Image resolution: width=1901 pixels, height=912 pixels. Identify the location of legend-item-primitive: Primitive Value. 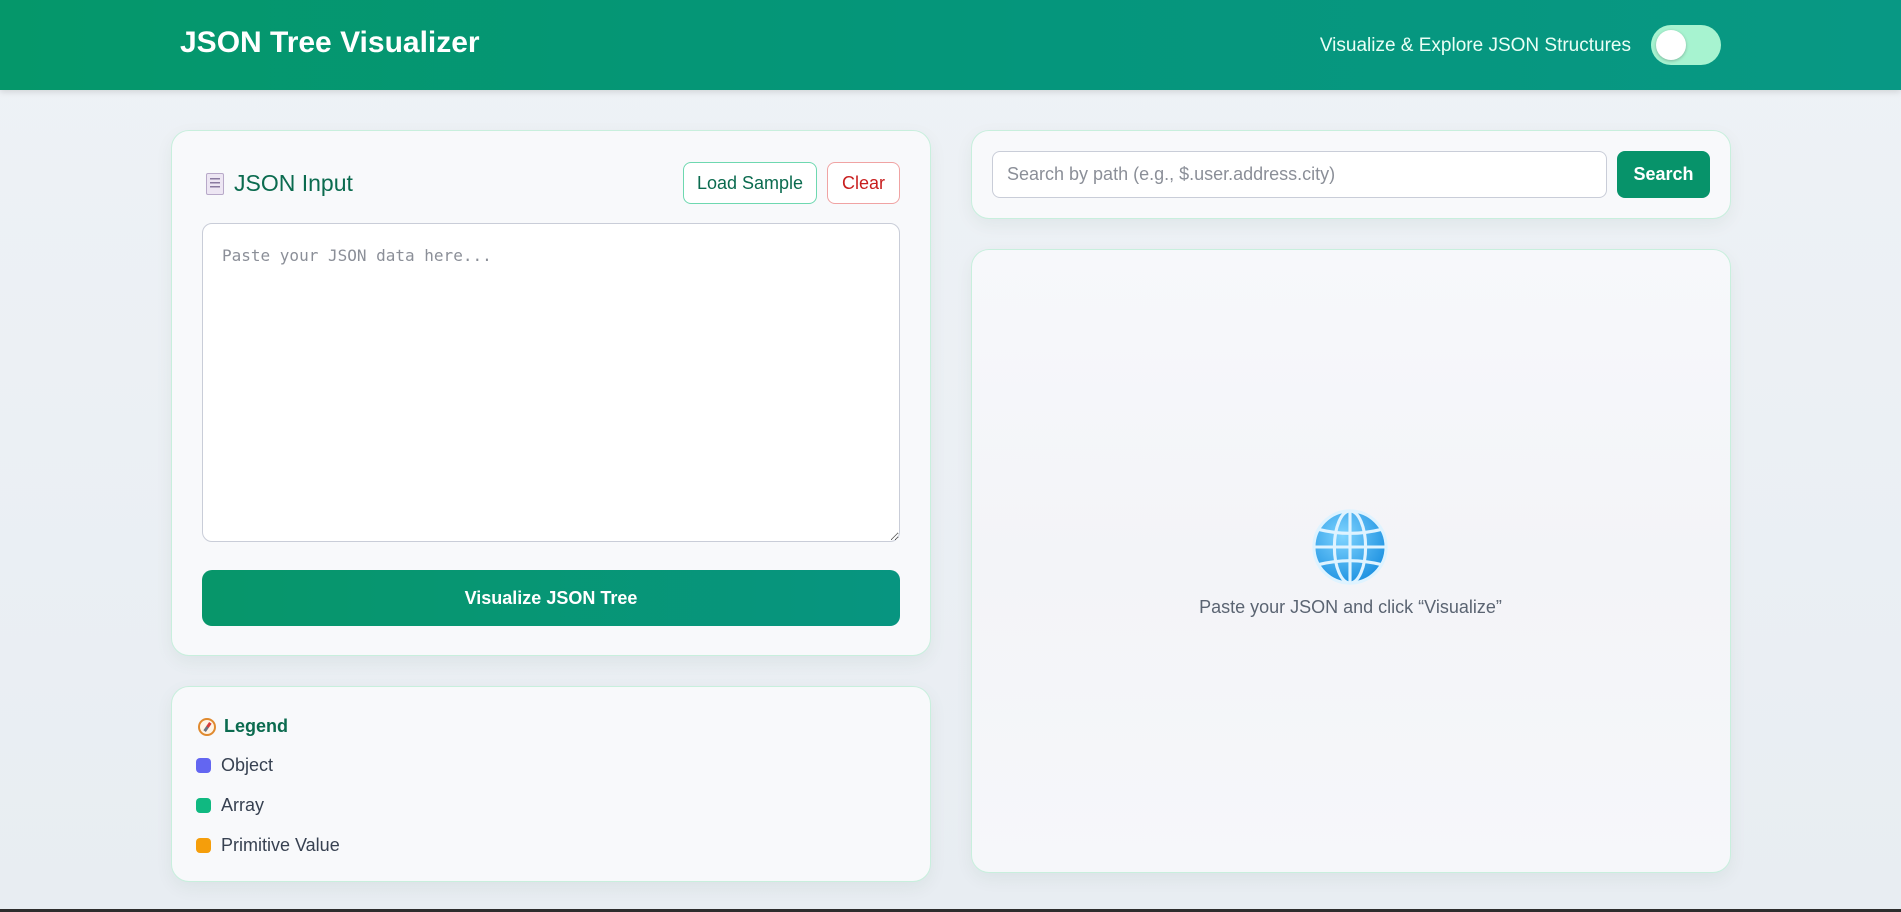
(268, 845).